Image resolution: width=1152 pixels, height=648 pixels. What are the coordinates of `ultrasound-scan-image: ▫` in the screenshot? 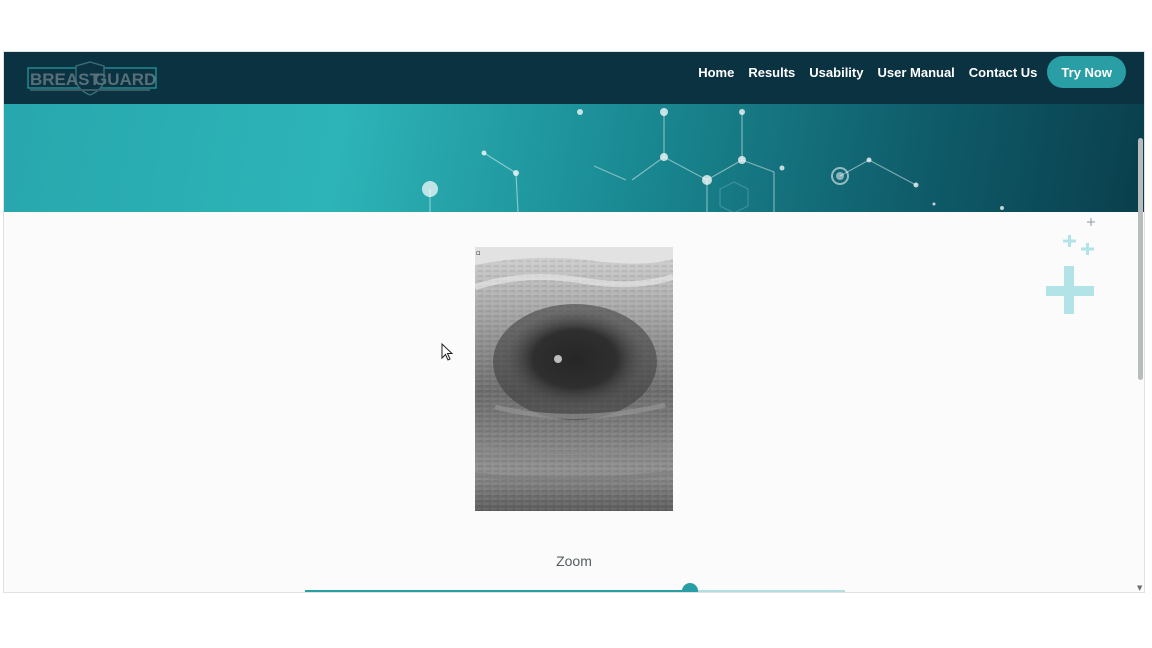 It's located at (574, 379).